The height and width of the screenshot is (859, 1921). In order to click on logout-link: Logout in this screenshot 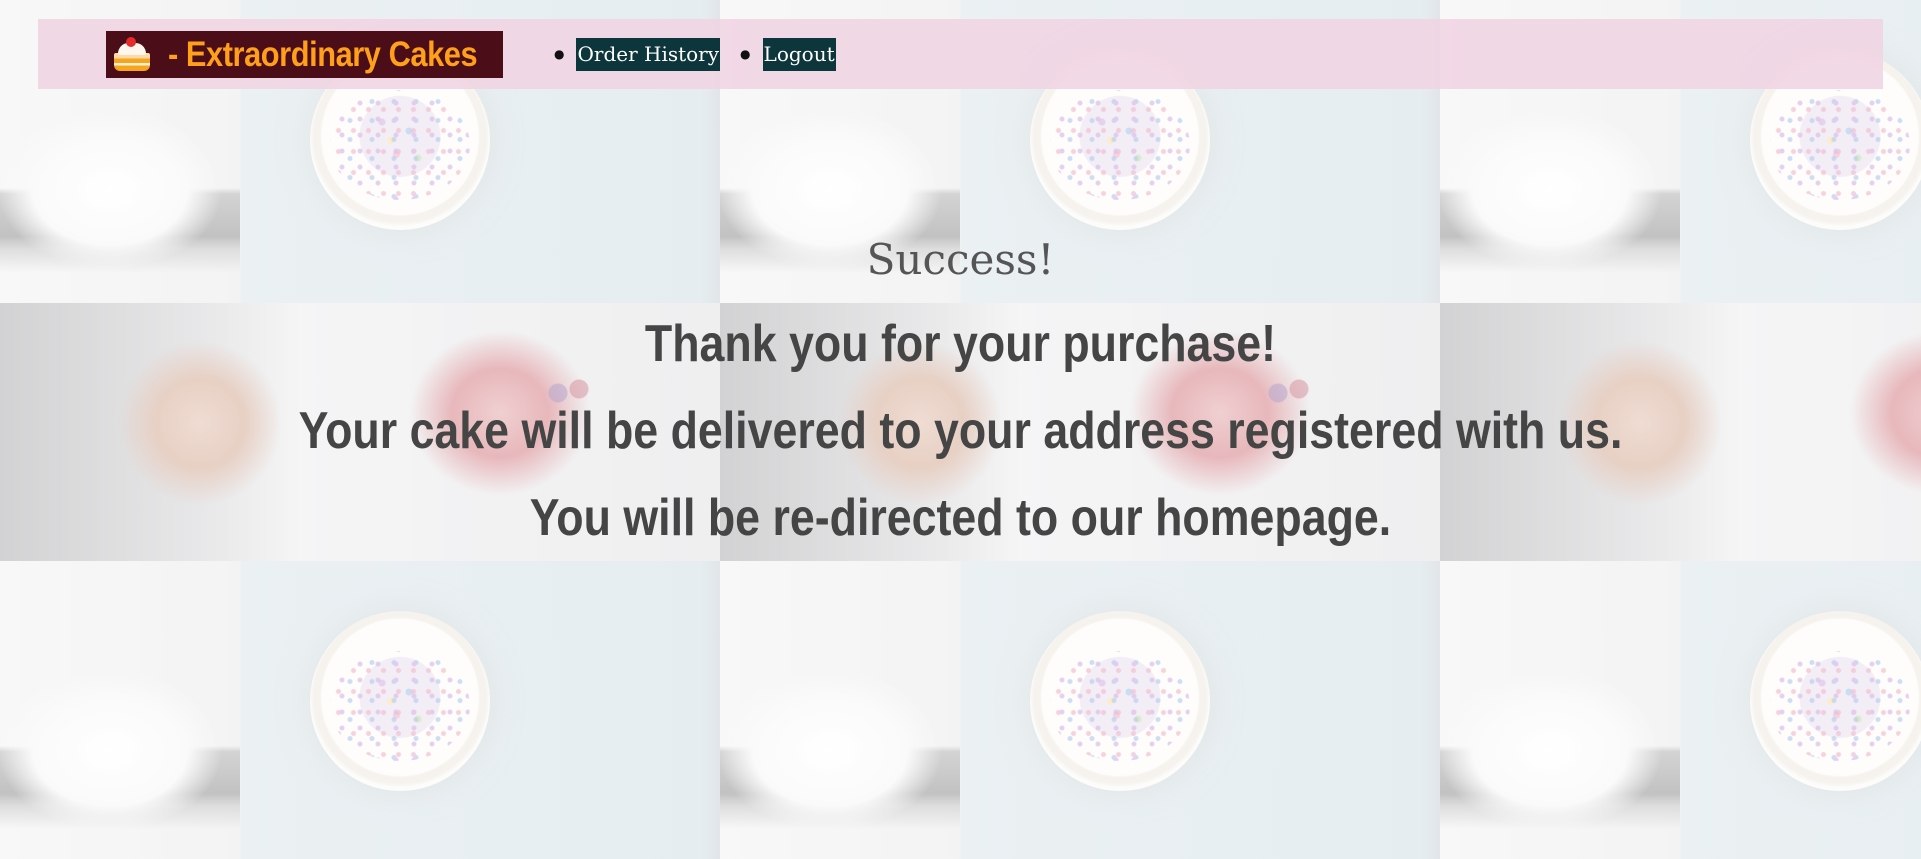, I will do `click(799, 54)`.